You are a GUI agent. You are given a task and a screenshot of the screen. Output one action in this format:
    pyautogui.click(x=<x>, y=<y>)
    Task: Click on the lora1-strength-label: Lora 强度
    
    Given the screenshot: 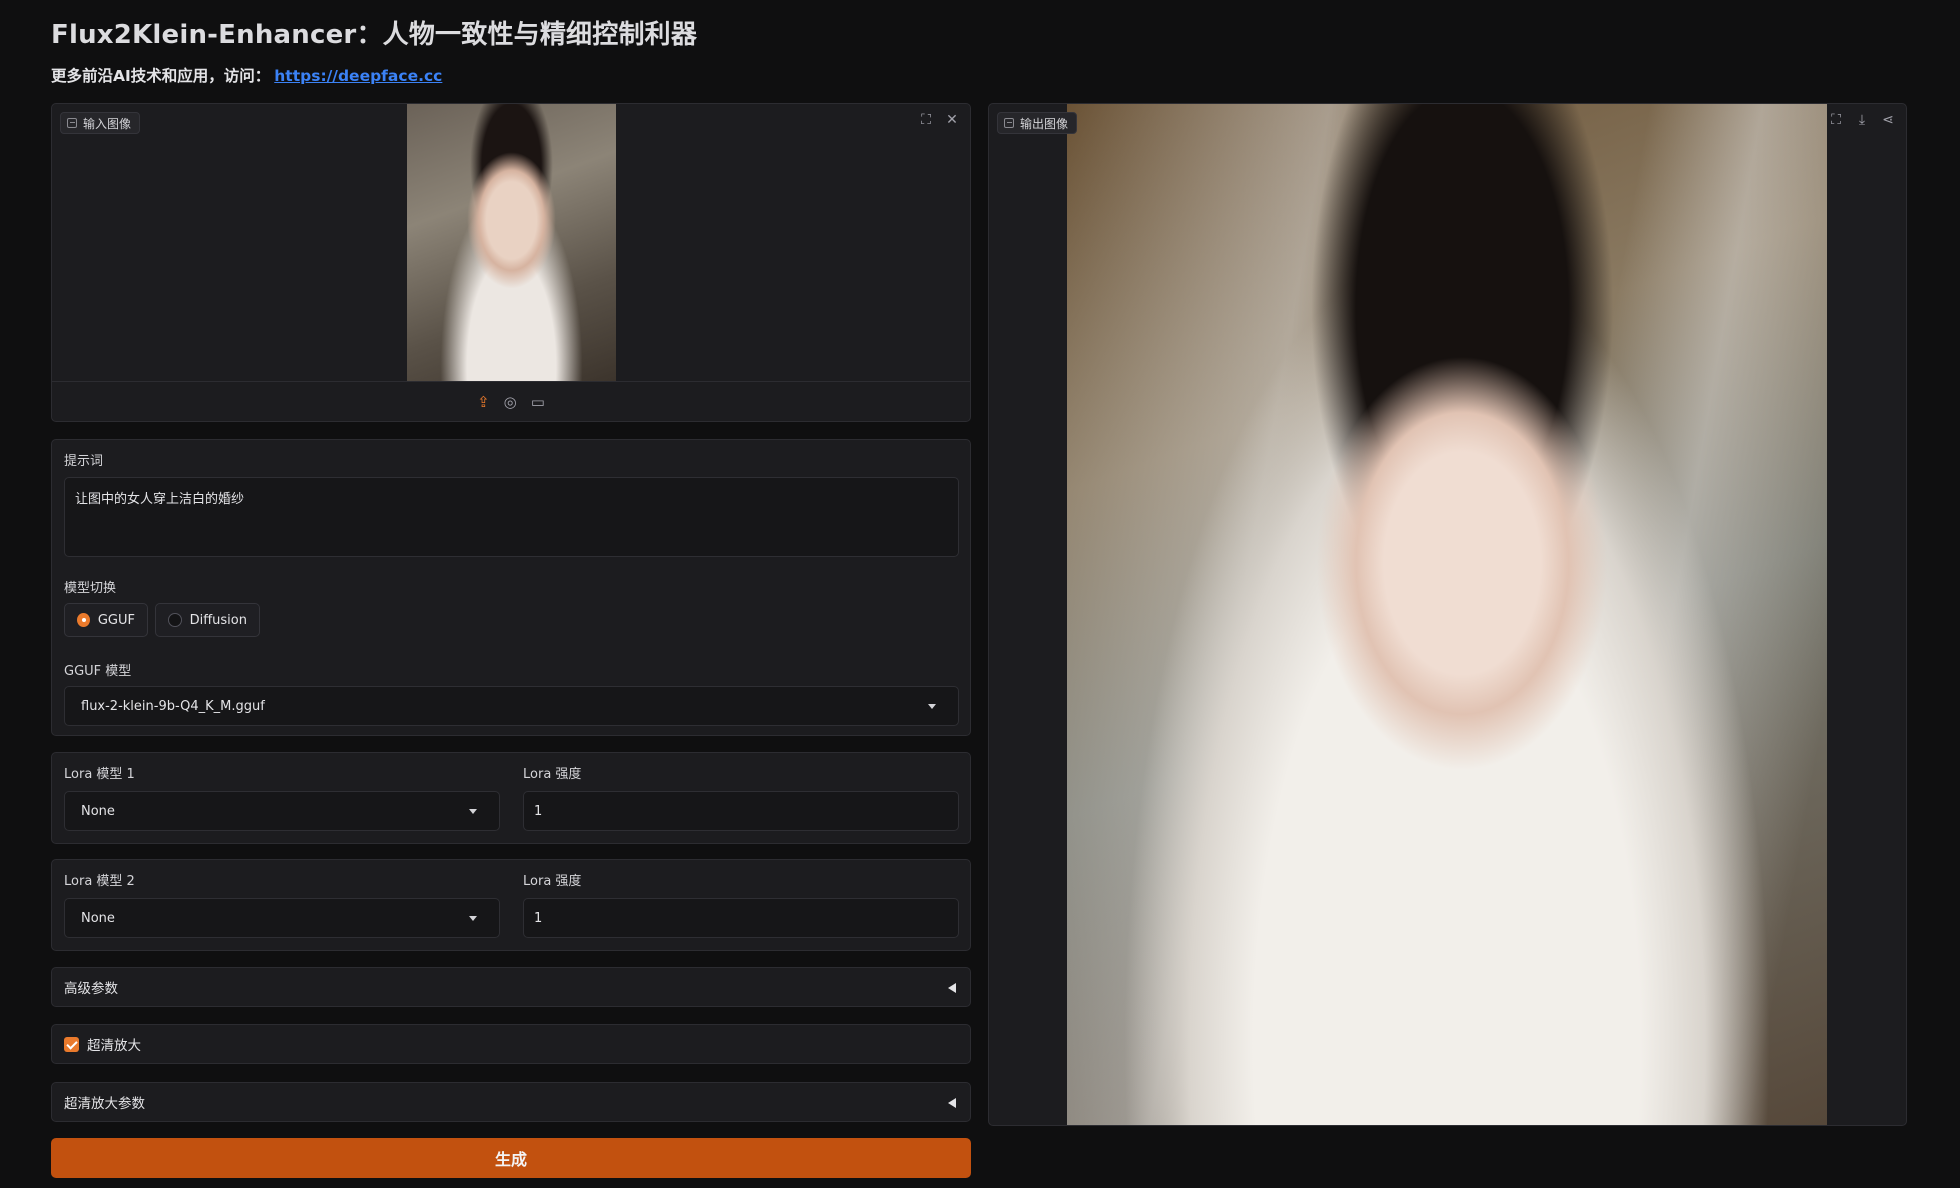 What is the action you would take?
    pyautogui.click(x=552, y=774)
    